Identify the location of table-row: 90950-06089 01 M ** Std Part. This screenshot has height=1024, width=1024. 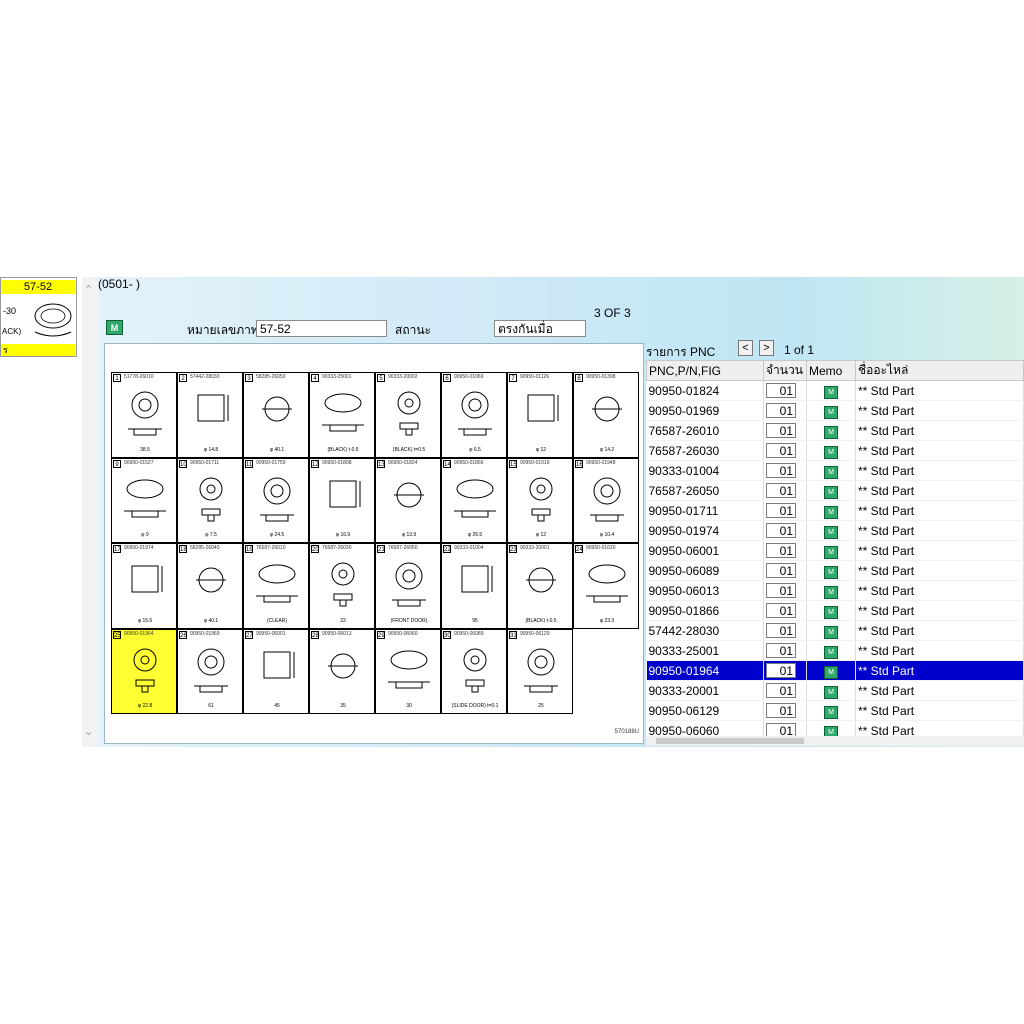
(835, 570).